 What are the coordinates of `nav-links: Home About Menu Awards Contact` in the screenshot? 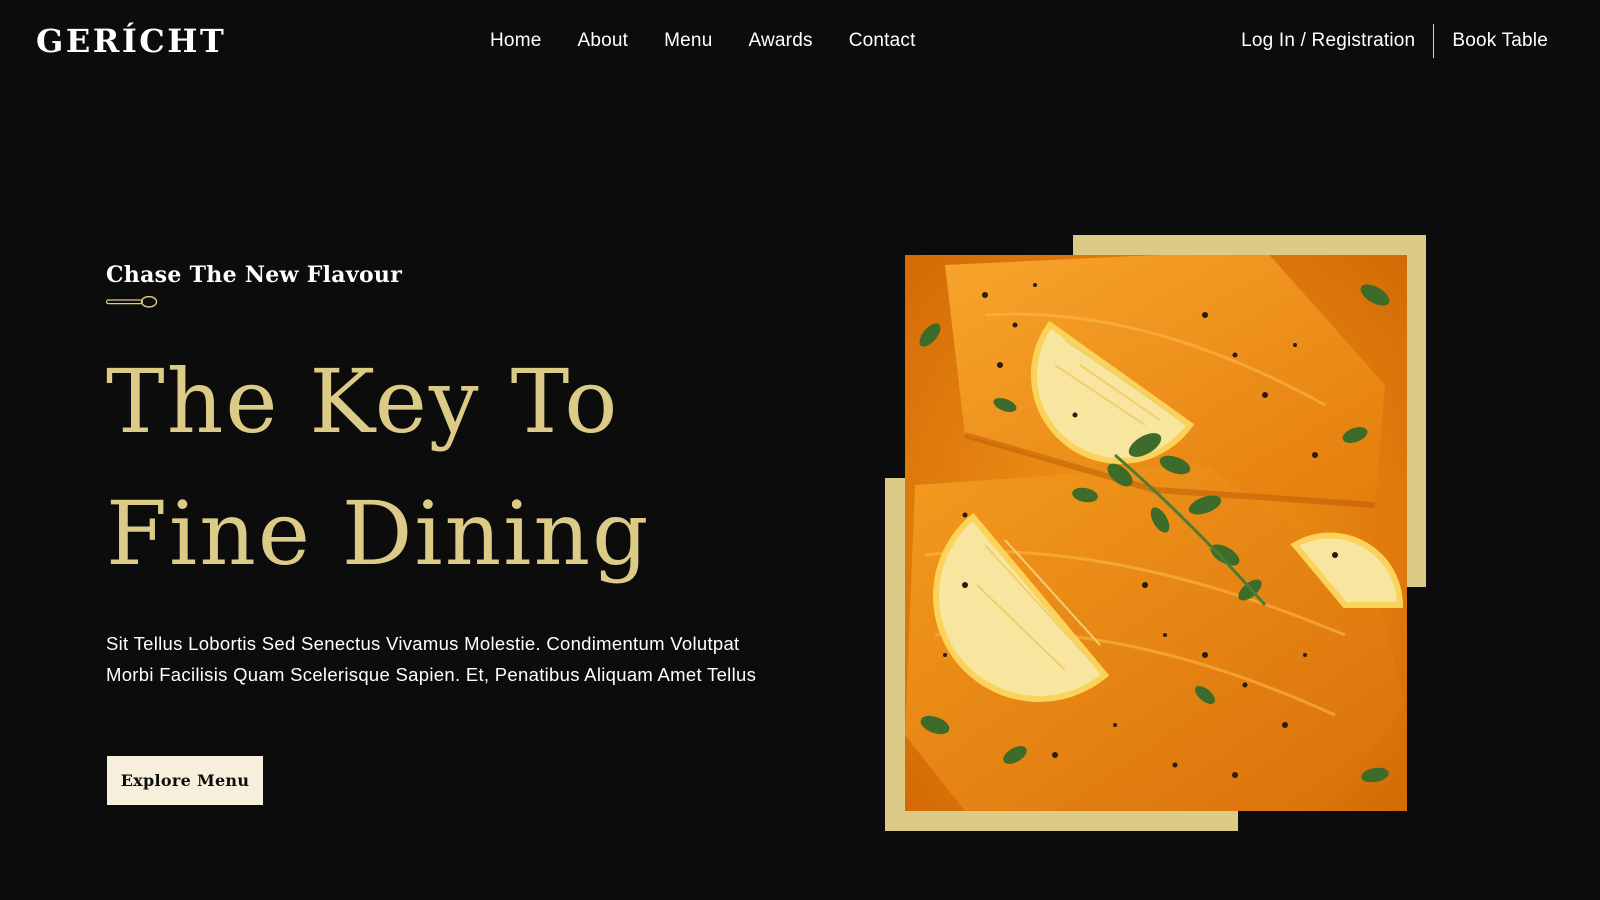 It's located at (721, 41).